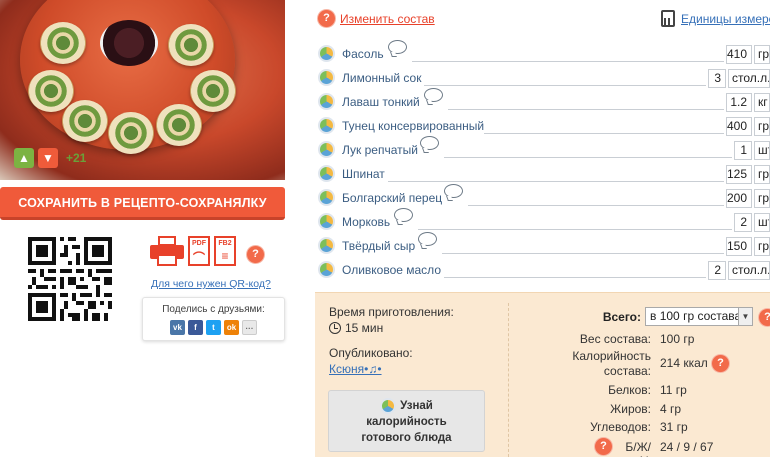 Image resolution: width=770 pixels, height=457 pixels. Describe the element at coordinates (355, 369) in the screenshot. I see `author-link: Ксюня•♫•` at that location.